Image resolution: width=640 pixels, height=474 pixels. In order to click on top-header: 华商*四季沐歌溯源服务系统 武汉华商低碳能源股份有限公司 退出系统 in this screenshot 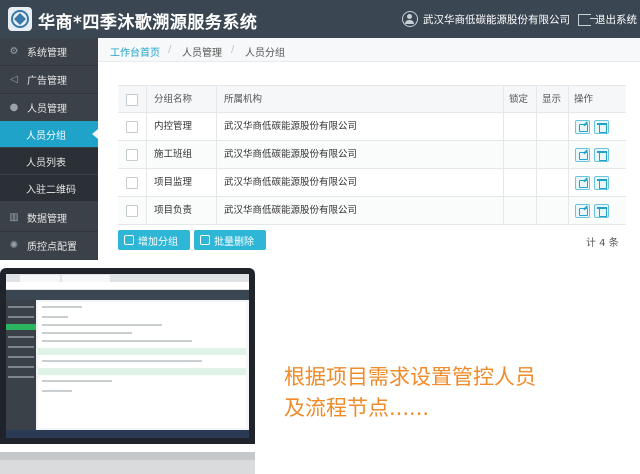, I will do `click(320, 19)`.